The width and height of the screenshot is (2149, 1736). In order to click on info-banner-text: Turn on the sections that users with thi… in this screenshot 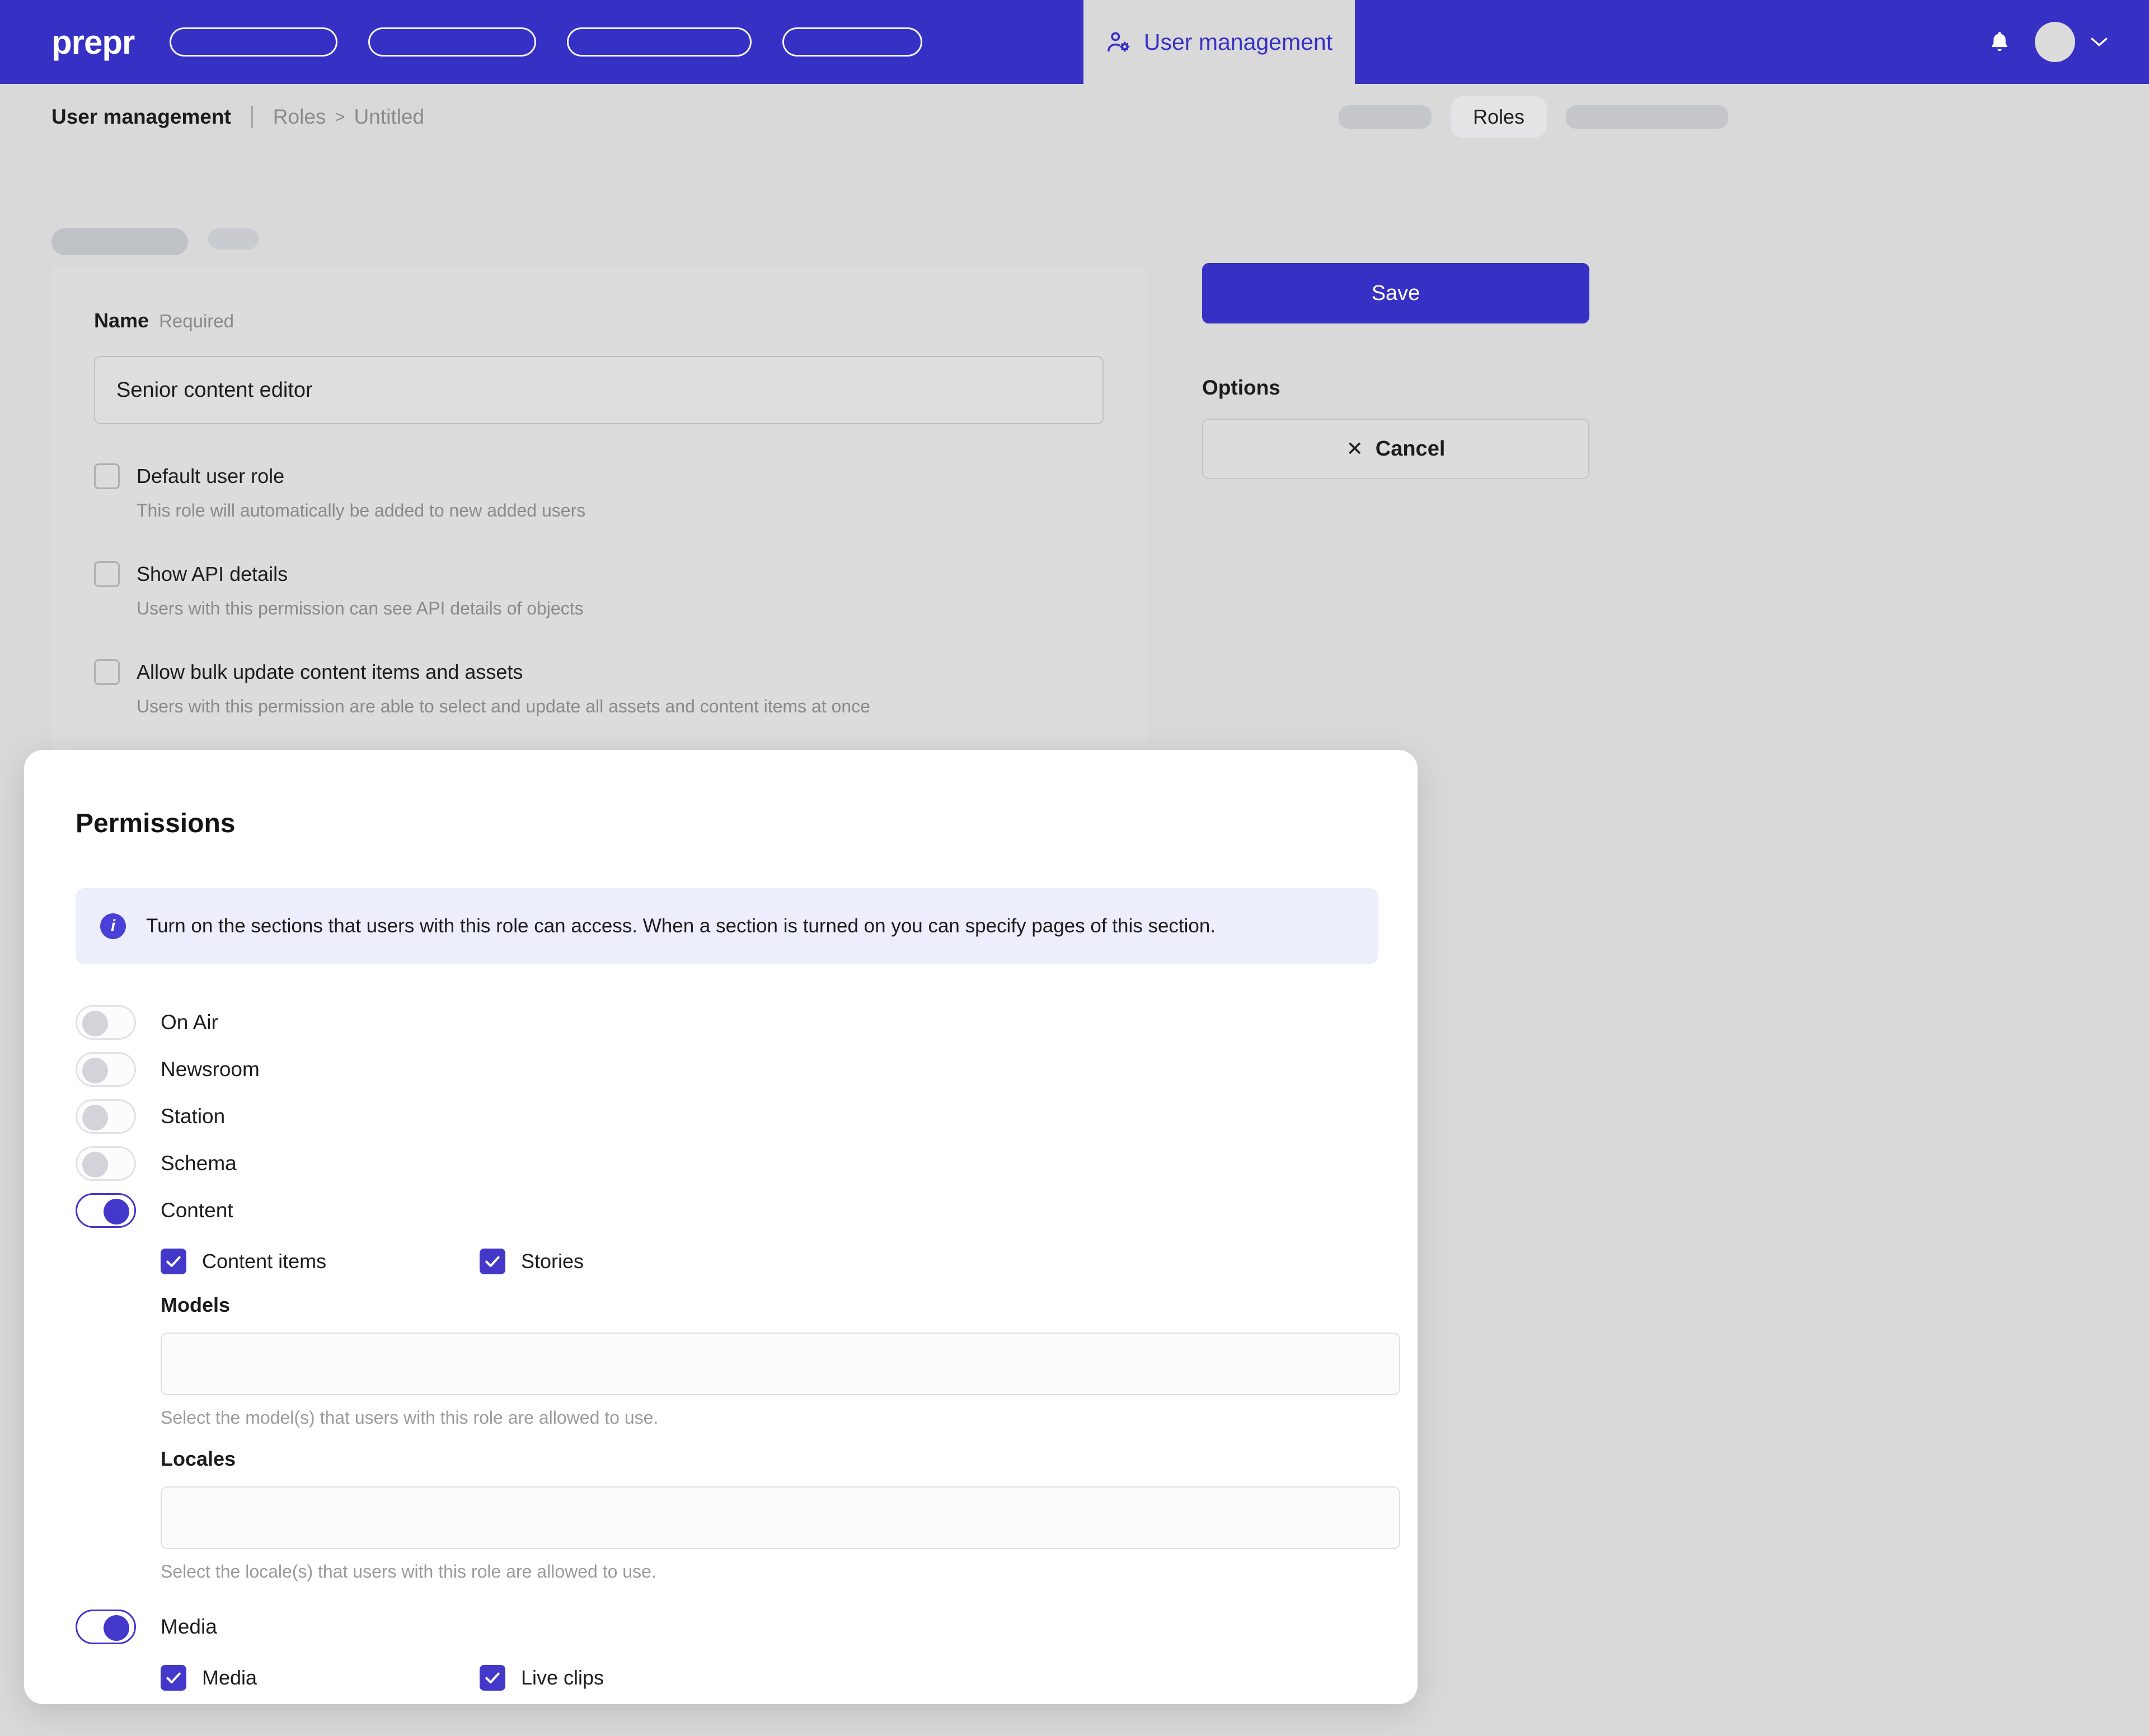, I will do `click(681, 926)`.